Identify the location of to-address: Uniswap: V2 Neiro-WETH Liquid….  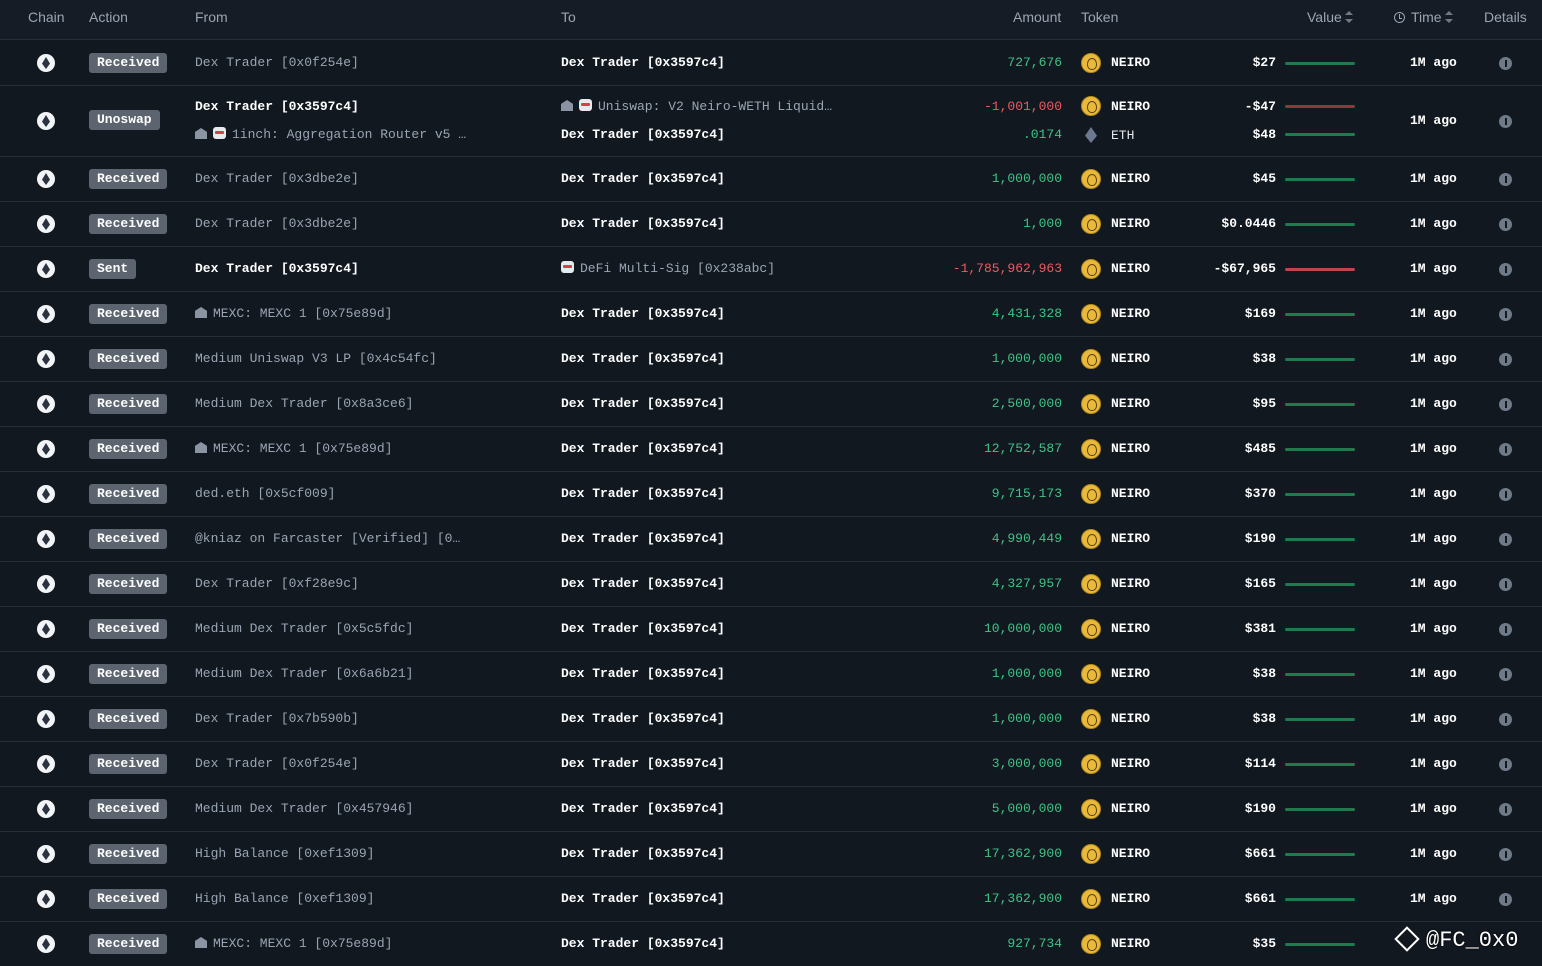
(696, 106).